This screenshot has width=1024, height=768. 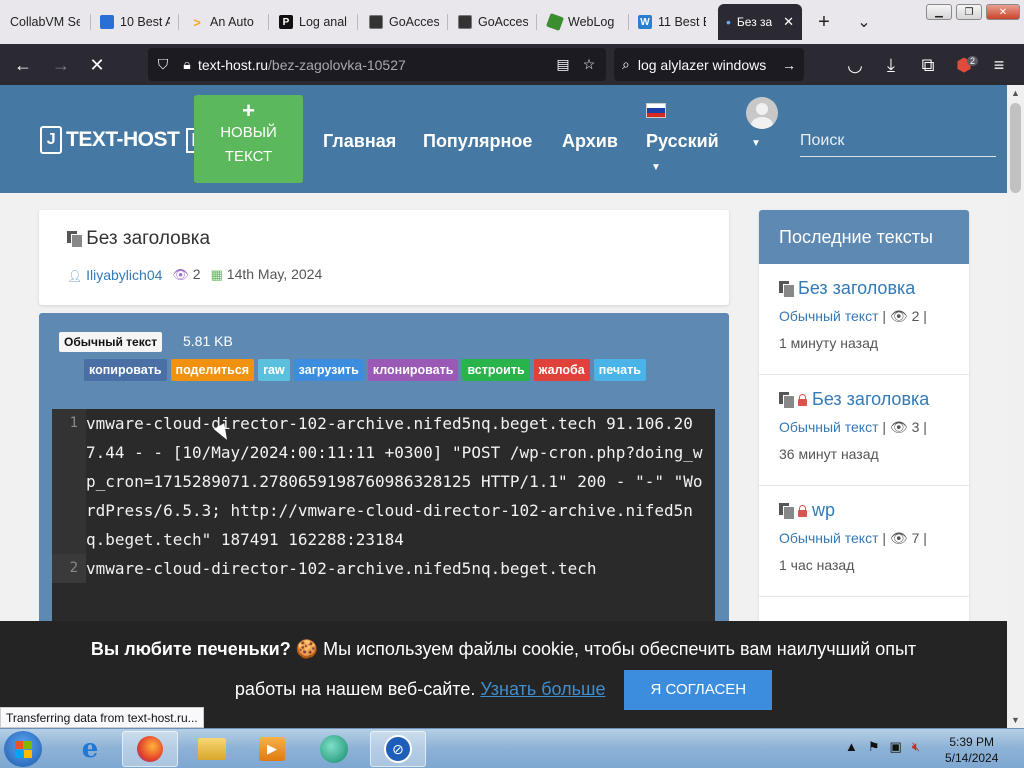 What do you see at coordinates (186, 274) in the screenshot?
I see `paste-views: 👁︎ 2` at bounding box center [186, 274].